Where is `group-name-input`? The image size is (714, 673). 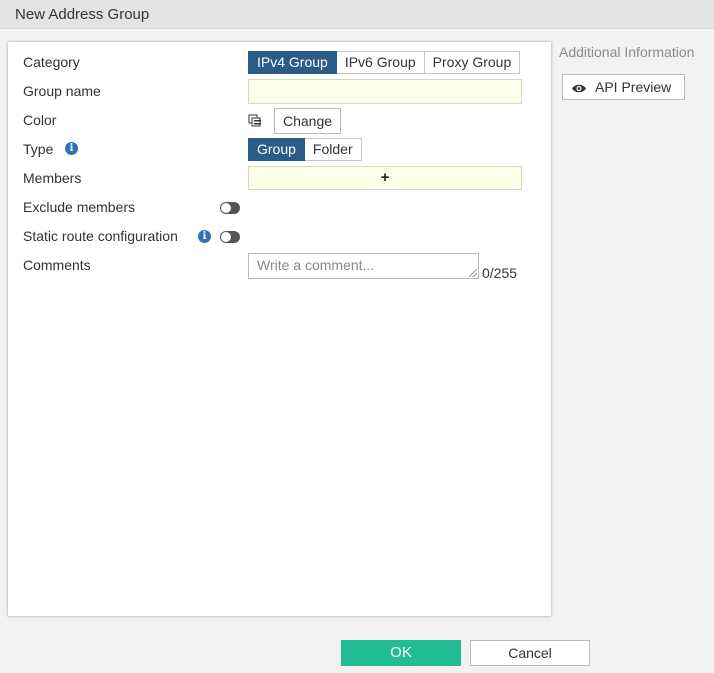
group-name-input is located at coordinates (385, 91).